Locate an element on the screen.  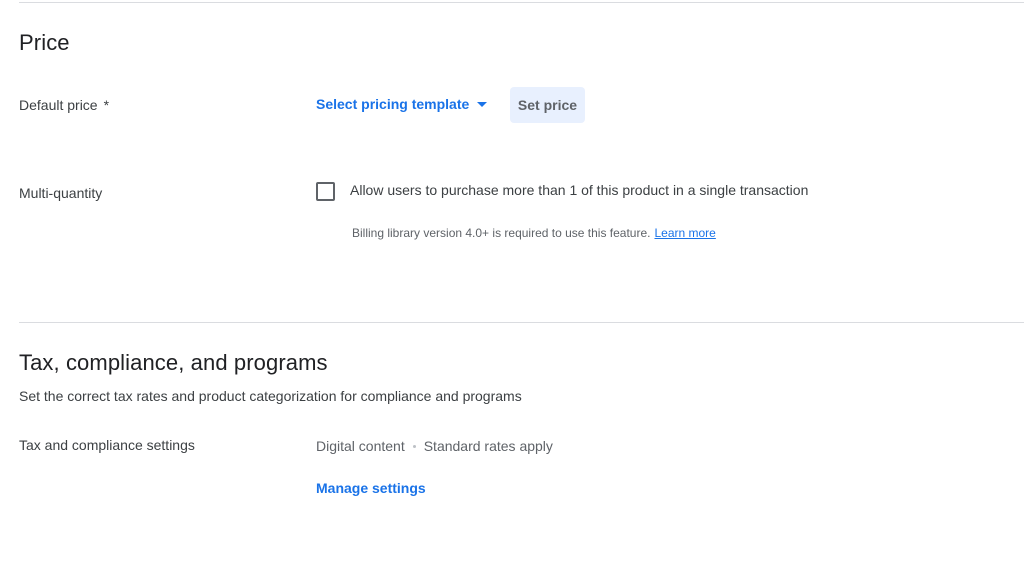
default-price-label-text: Default price is located at coordinates (58, 105).